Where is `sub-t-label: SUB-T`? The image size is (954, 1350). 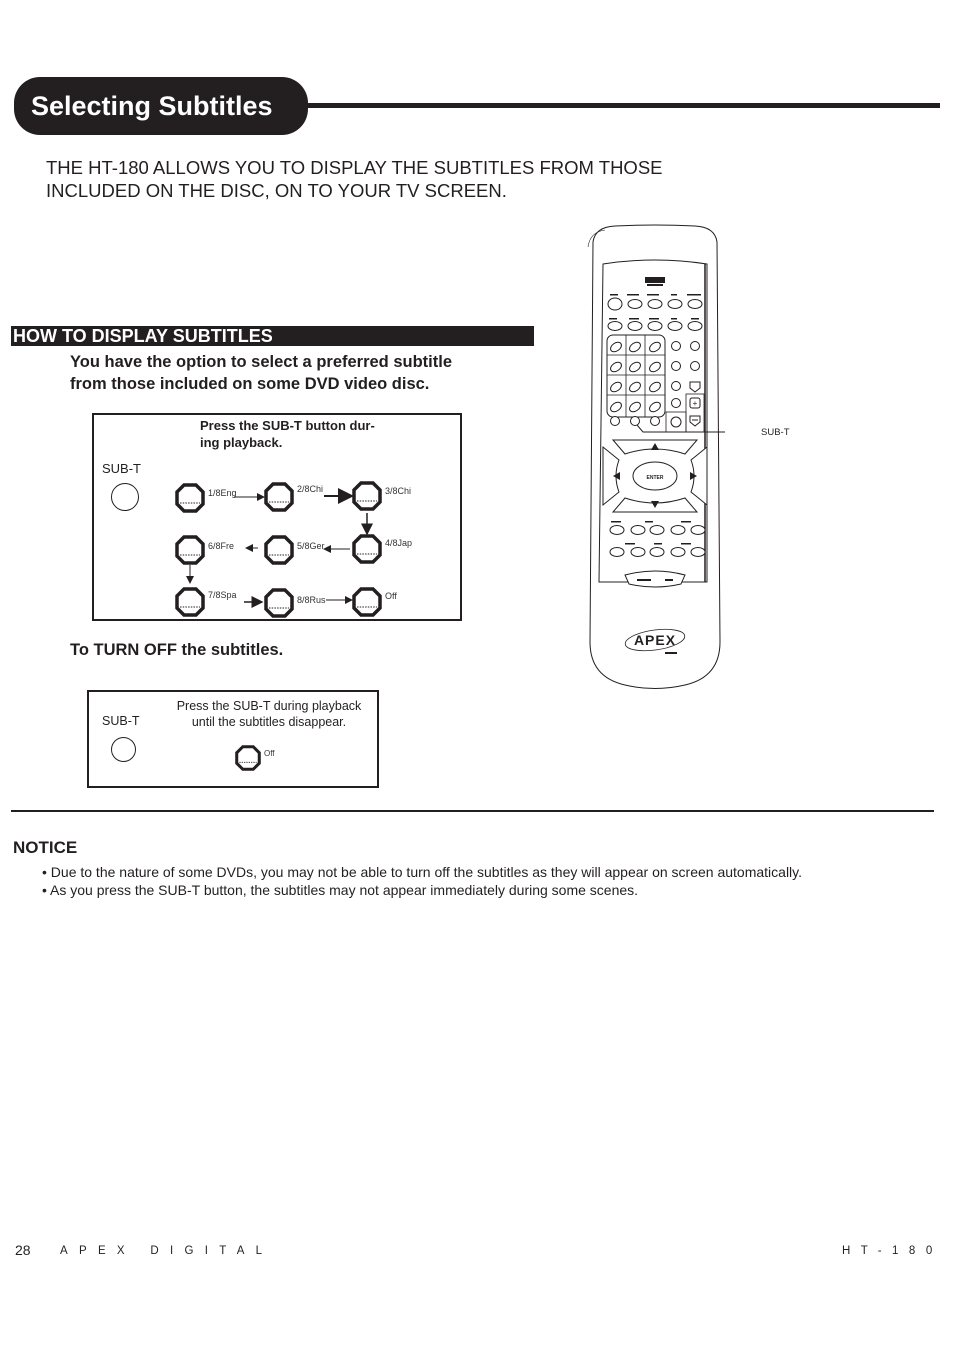
sub-t-label: SUB-T is located at coordinates (121, 721).